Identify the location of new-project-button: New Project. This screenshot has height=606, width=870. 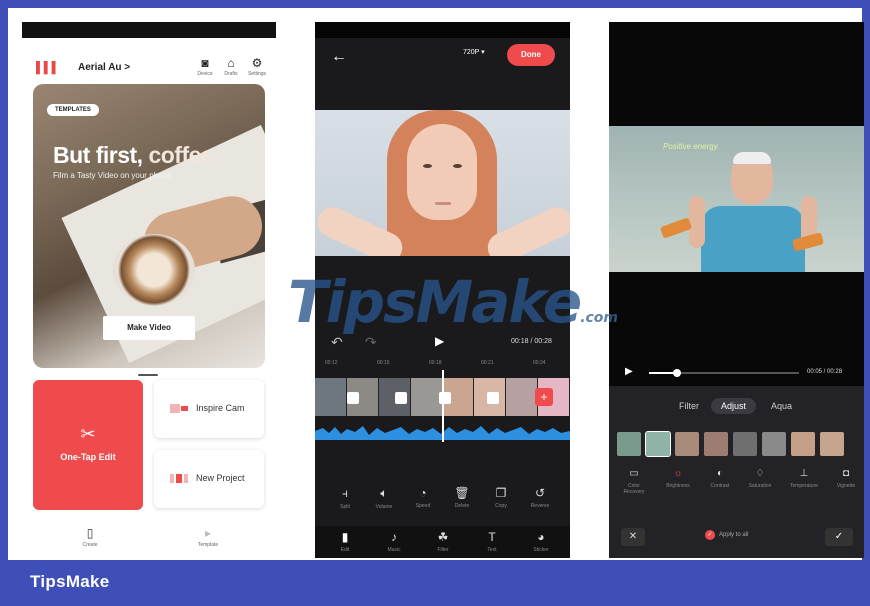
(209, 479).